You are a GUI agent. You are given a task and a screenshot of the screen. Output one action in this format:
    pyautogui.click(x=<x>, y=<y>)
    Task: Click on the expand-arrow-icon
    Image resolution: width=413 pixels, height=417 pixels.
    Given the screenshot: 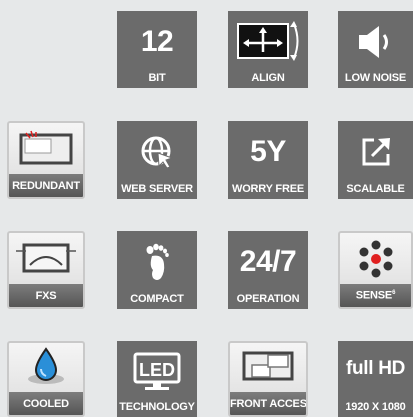 What is the action you would take?
    pyautogui.click(x=375, y=152)
    